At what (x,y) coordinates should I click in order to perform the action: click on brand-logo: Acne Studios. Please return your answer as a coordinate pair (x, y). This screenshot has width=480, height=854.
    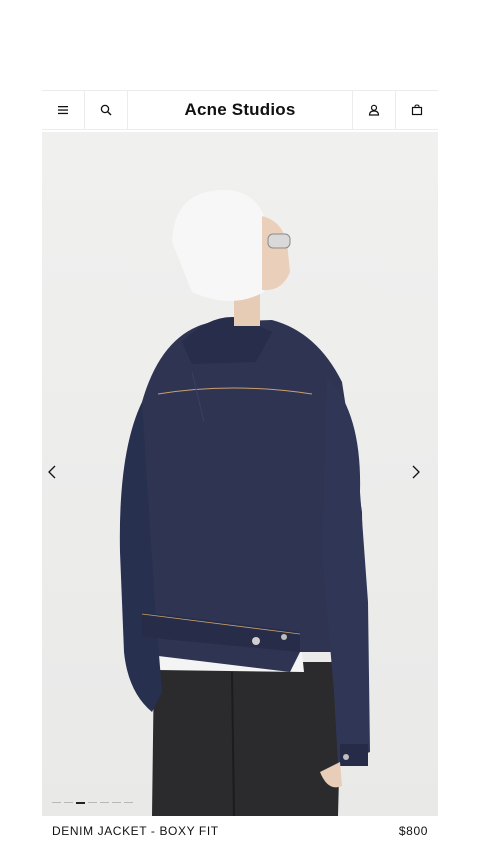
    Looking at the image, I should click on (240, 110).